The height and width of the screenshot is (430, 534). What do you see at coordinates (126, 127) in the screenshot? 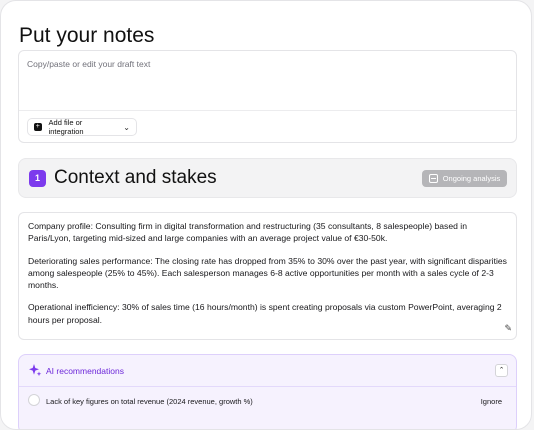
I see `chevron-down-icon: ⌄` at bounding box center [126, 127].